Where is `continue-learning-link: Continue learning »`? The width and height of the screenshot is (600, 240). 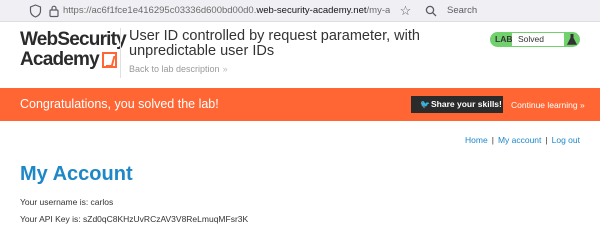 continue-learning-link: Continue learning » is located at coordinates (548, 105).